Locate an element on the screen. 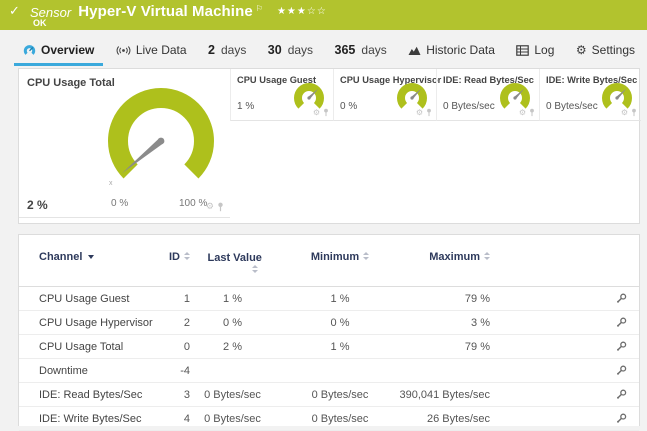 The height and width of the screenshot is (431, 647). gauge-tile-ide-read: IDE: Read Bytes/Sec 0 Bytes/sec ⚙ is located at coordinates (487, 95).